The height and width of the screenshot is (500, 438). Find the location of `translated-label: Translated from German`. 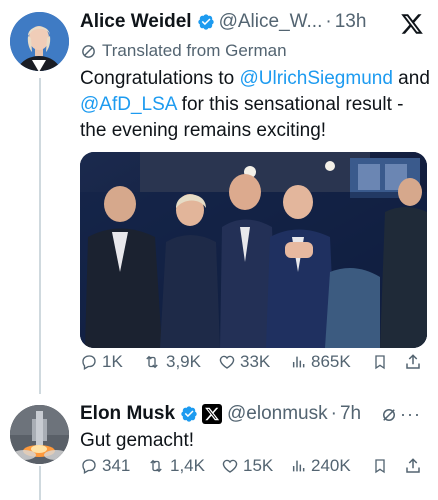

translated-label: Translated from German is located at coordinates (194, 50).